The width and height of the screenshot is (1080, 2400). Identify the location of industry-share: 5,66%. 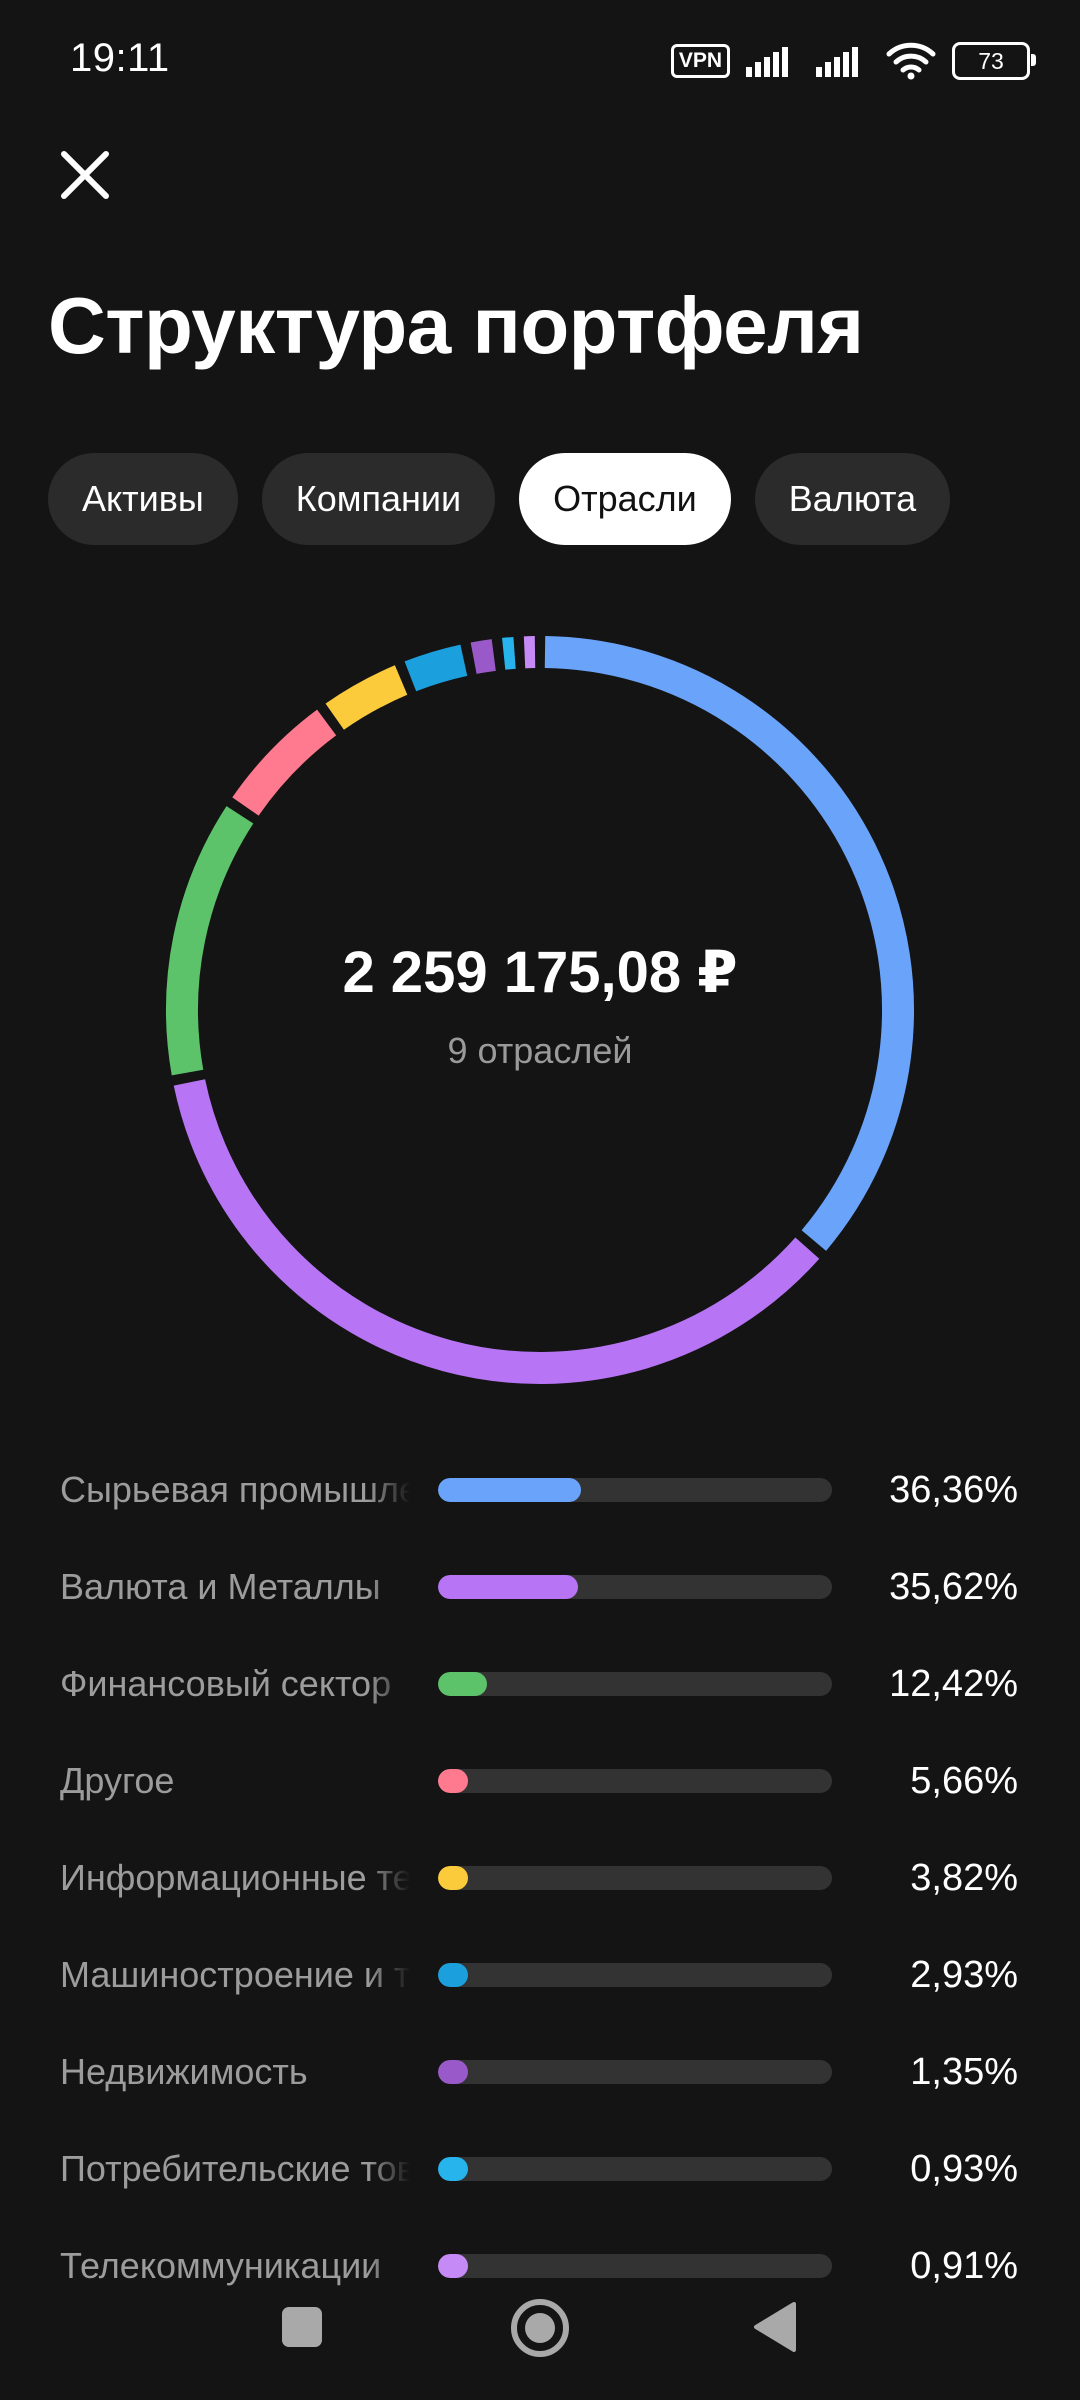
(964, 1780).